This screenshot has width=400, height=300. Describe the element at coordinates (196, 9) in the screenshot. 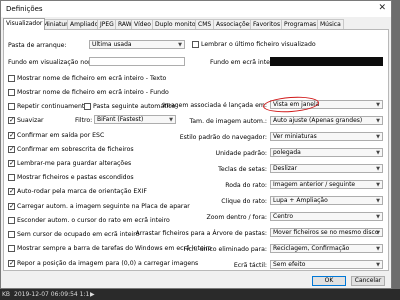

I see `title-bar: Definições ✕` at that location.